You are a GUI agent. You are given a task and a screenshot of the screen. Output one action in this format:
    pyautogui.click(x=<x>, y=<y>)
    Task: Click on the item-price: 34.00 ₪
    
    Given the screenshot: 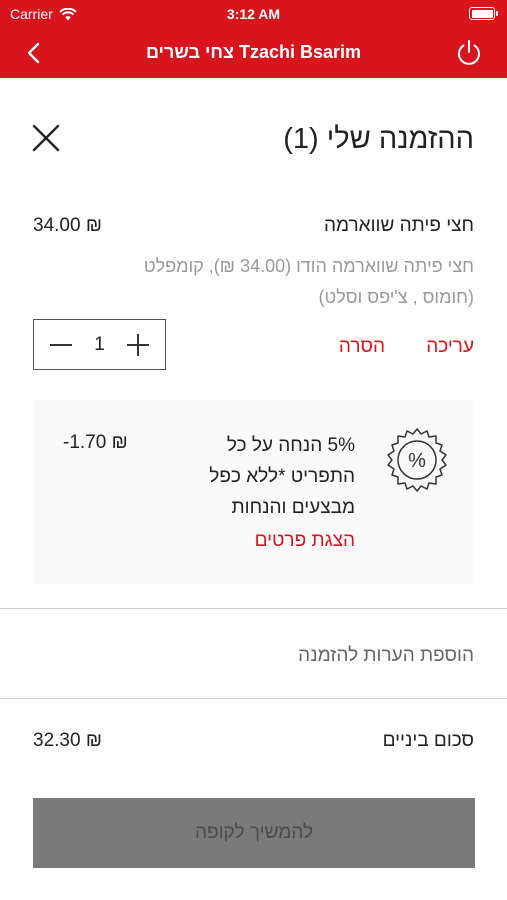 What is the action you would take?
    pyautogui.click(x=67, y=225)
    